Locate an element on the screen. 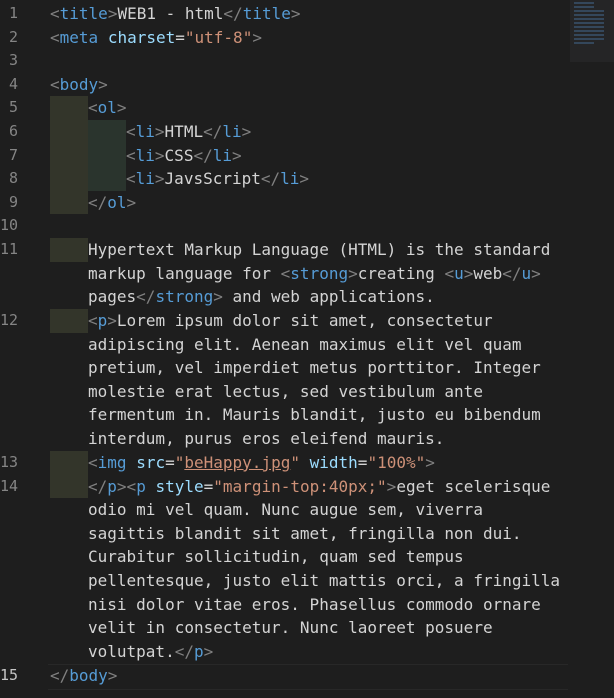 The image size is (614, 698). line-number: 1 is located at coordinates (13, 13).